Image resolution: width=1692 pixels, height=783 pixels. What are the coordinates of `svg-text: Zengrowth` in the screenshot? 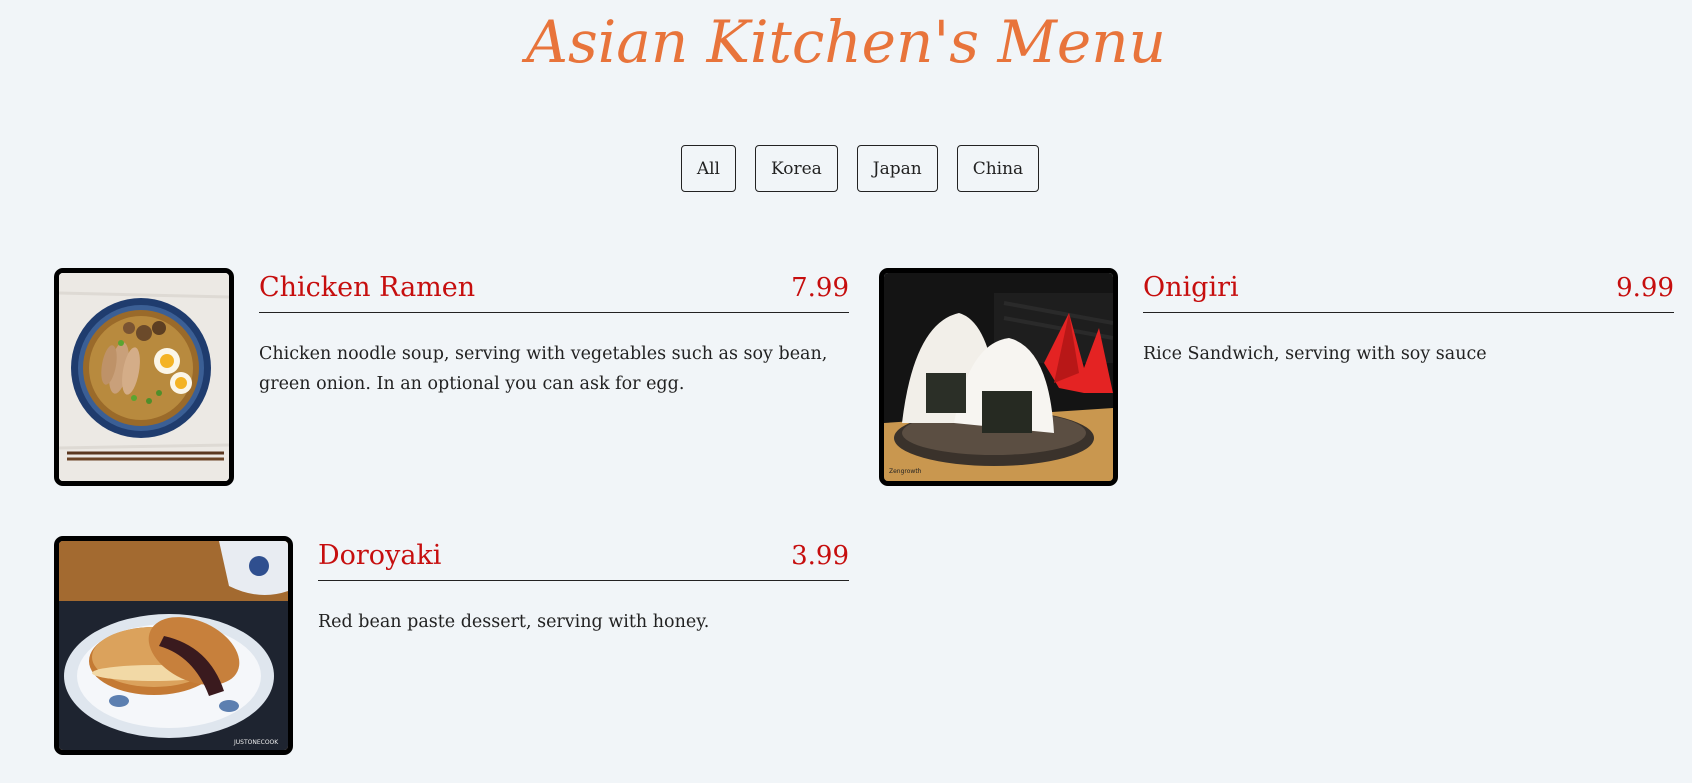 It's located at (905, 471).